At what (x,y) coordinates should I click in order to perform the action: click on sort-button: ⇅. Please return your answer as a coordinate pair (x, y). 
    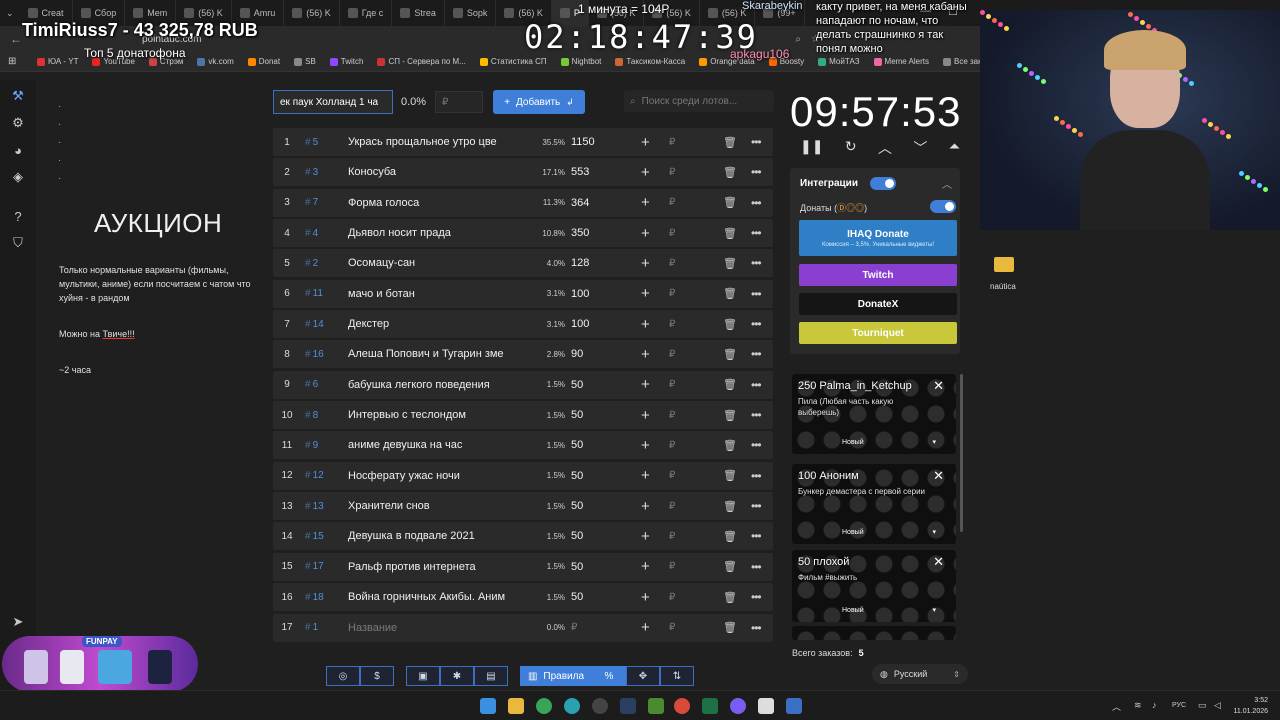
    Looking at the image, I should click on (677, 676).